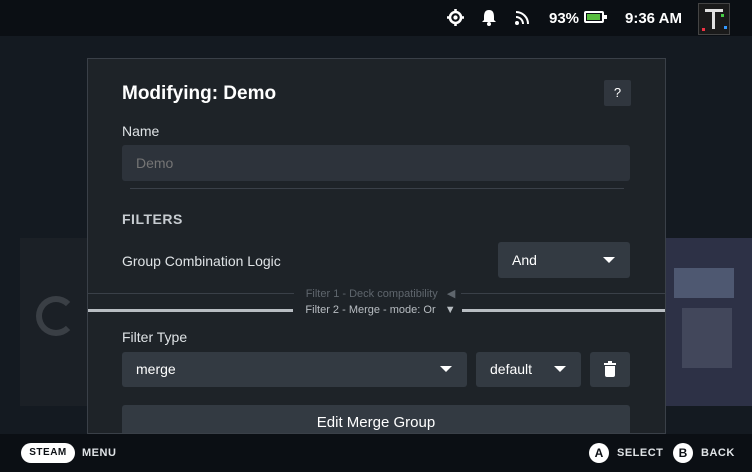 This screenshot has width=752, height=472. I want to click on group-logic-dropdown: And, so click(564, 260).